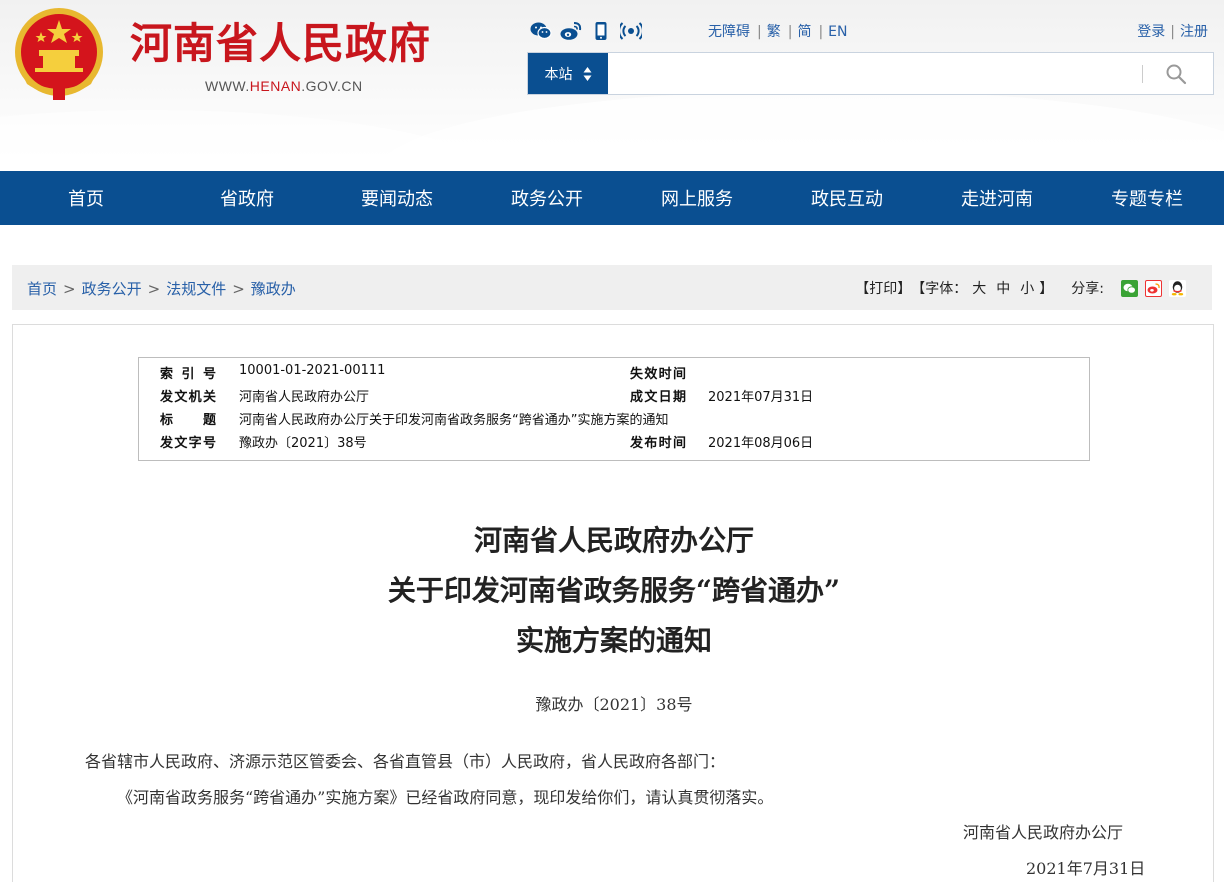 The height and width of the screenshot is (882, 1224). I want to click on index-number-value: 10001-01-2021-00111, so click(312, 370).